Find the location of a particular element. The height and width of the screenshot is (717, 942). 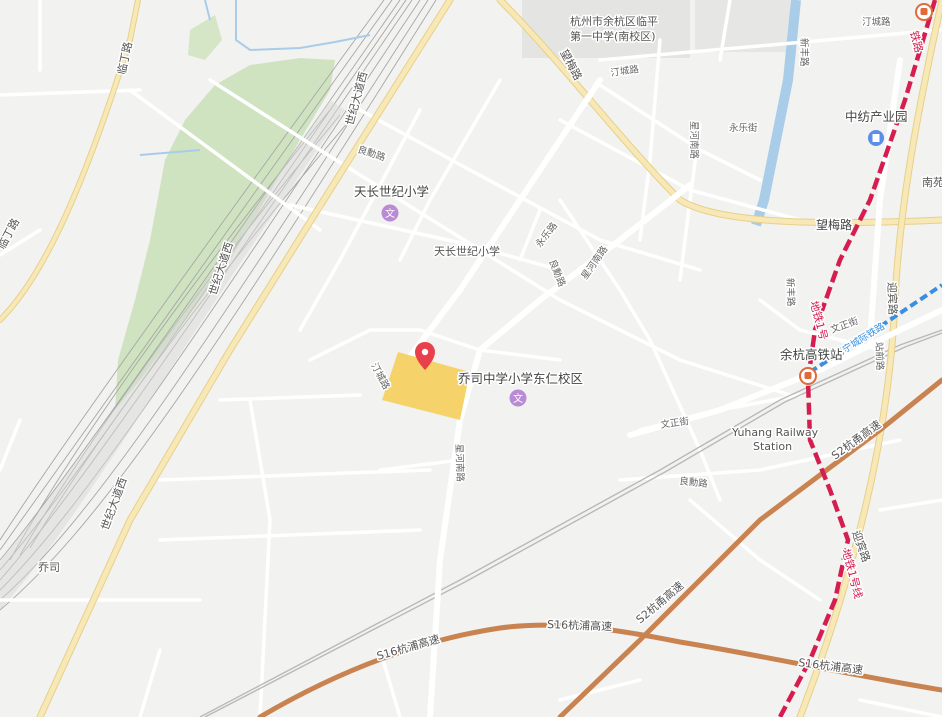

road-label: 临丁路 is located at coordinates (124, 57).